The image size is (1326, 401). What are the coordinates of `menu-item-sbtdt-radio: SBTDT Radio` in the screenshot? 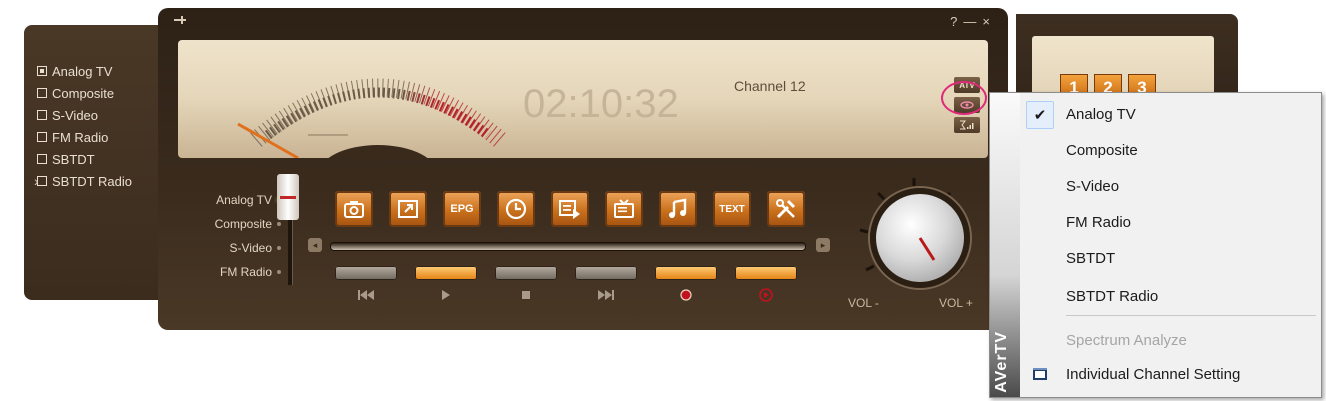 It's located at (1171, 296).